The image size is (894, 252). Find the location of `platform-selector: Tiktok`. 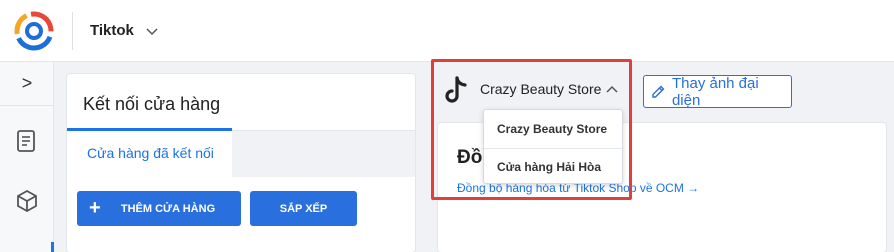

platform-selector: Tiktok is located at coordinates (112, 30).